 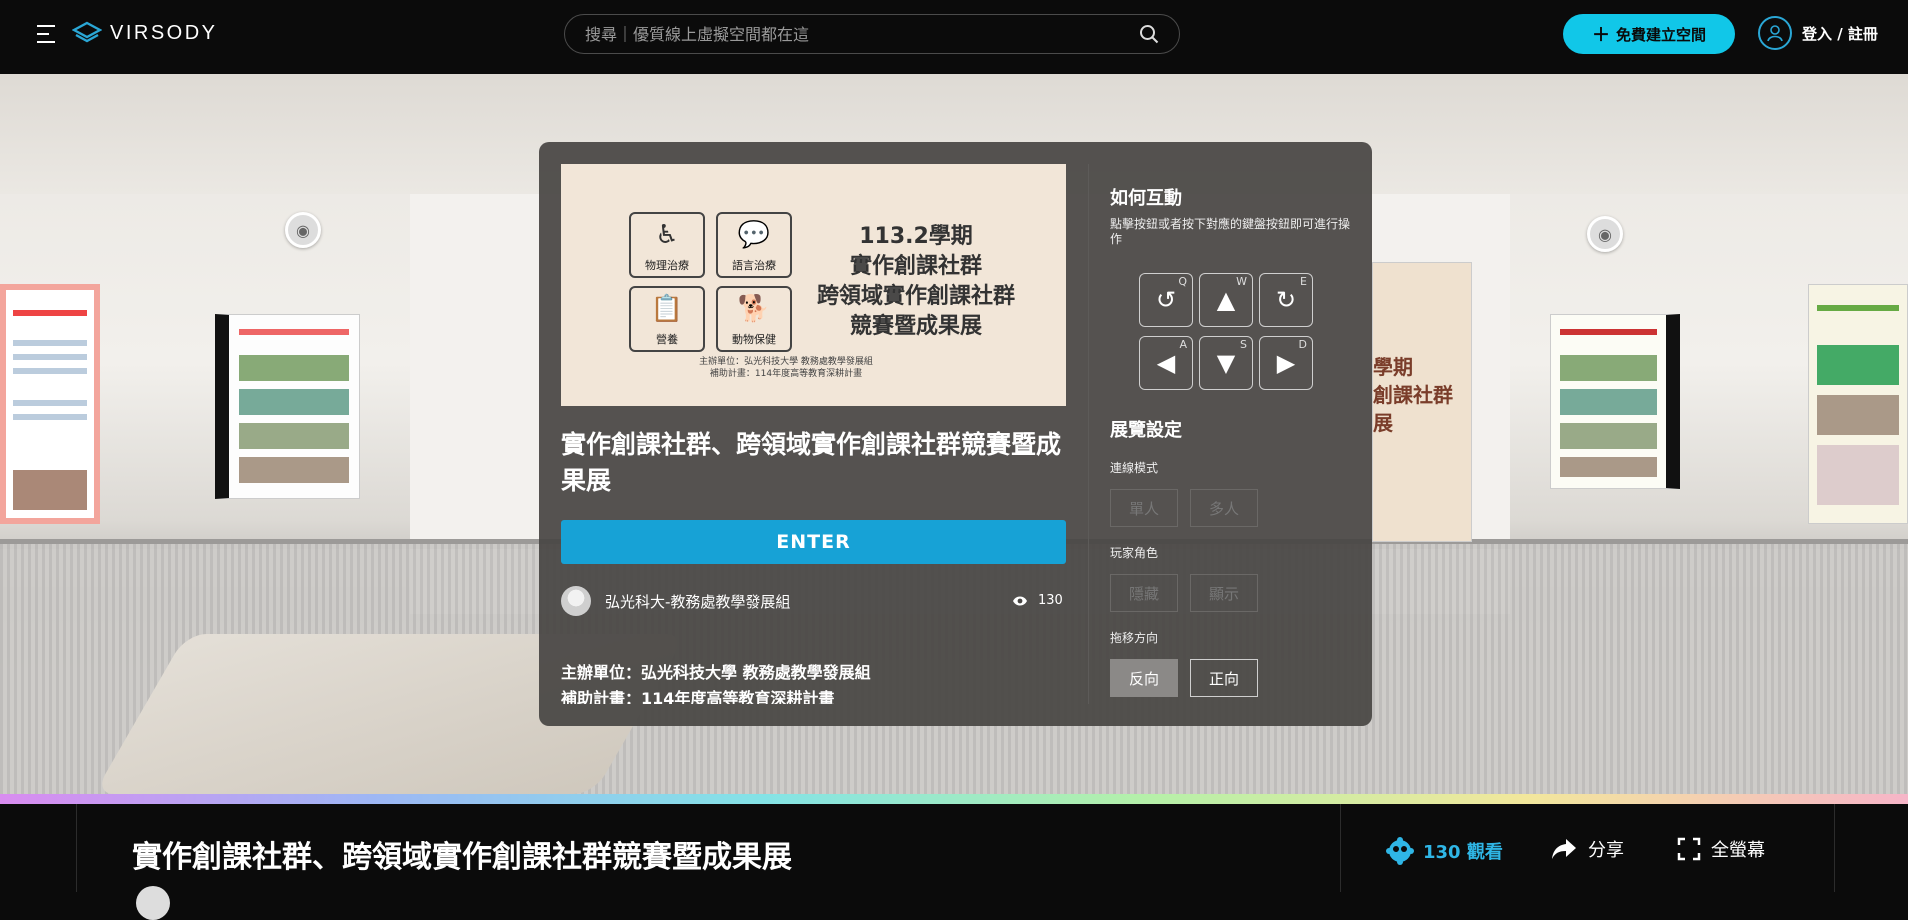 I want to click on poster-back-right-text: 學期 創課社群 展, so click(x=1413, y=395).